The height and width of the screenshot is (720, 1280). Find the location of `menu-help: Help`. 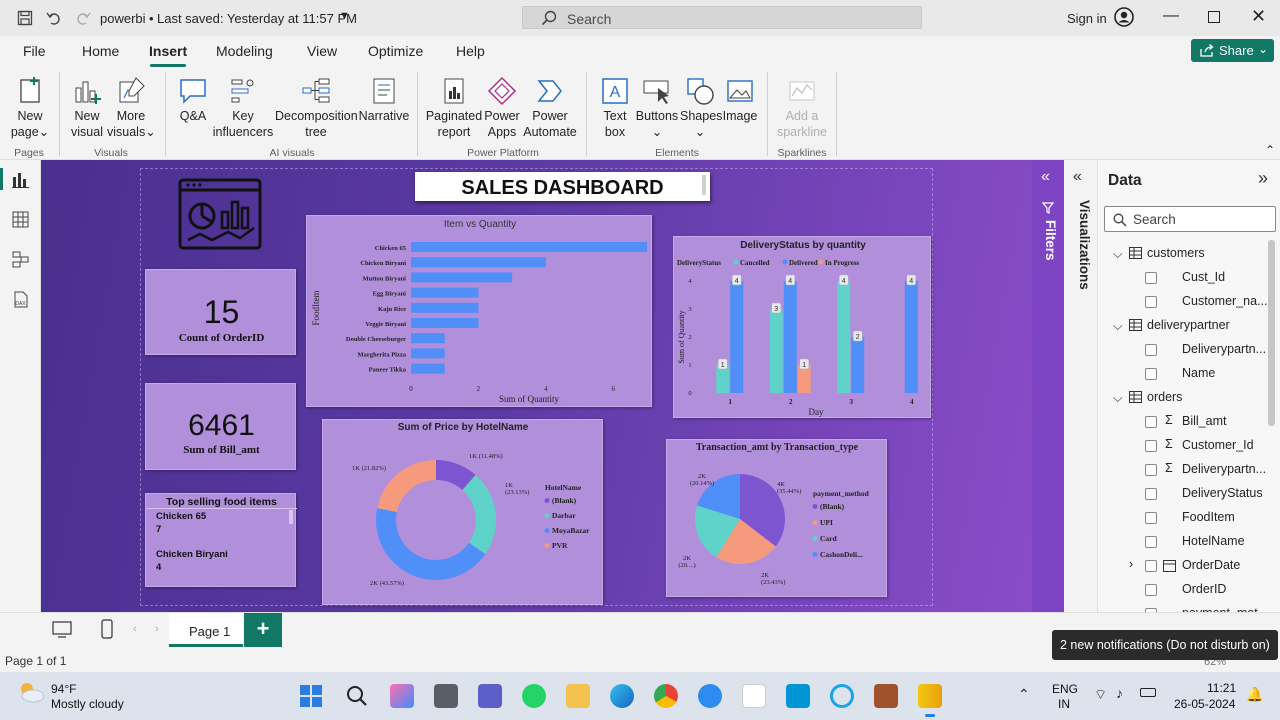

menu-help: Help is located at coordinates (470, 51).